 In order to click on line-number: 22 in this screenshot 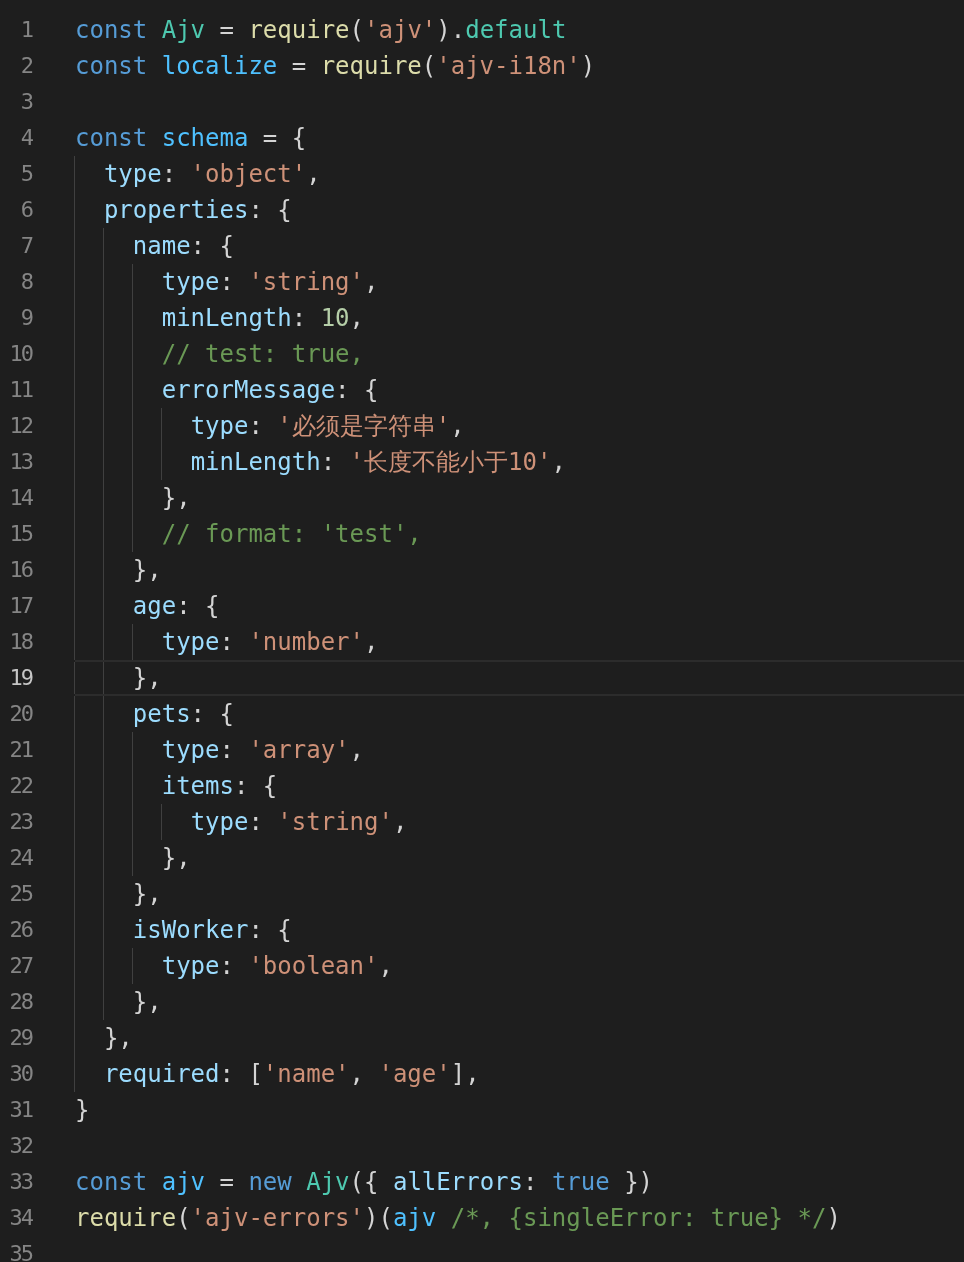, I will do `click(20, 786)`.